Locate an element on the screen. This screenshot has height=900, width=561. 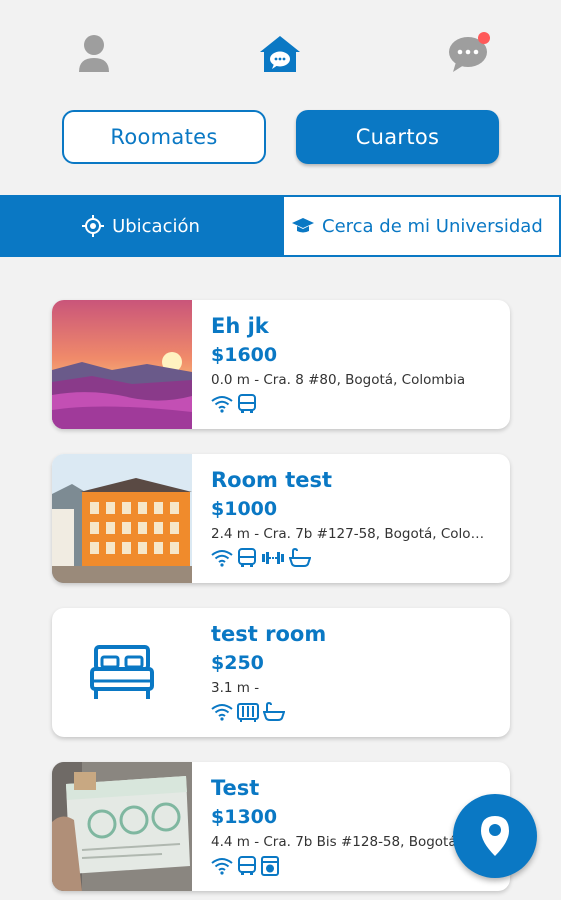
top-nav is located at coordinates (280, 50).